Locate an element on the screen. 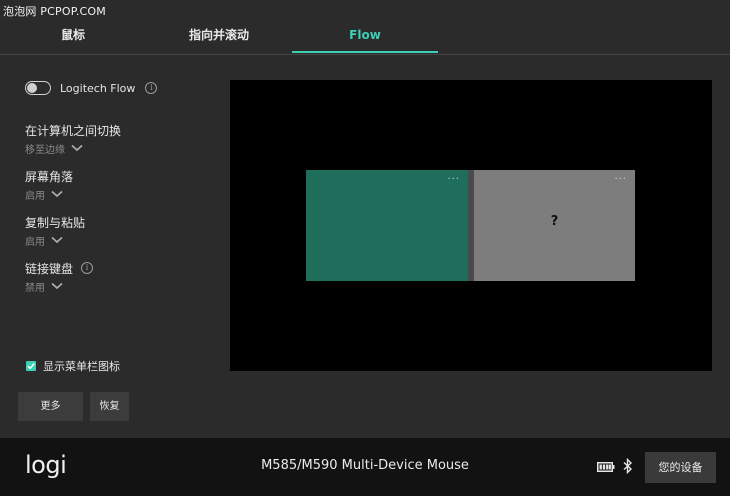 The width and height of the screenshot is (730, 496). logitech-flow-toggle is located at coordinates (38, 88).